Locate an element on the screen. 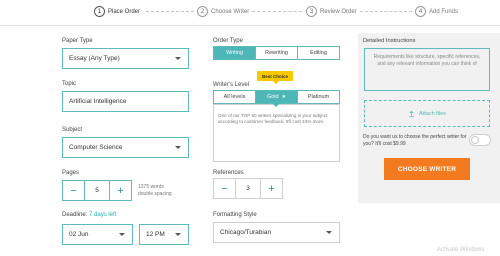  word-count: 1375 words double spacing is located at coordinates (155, 191).